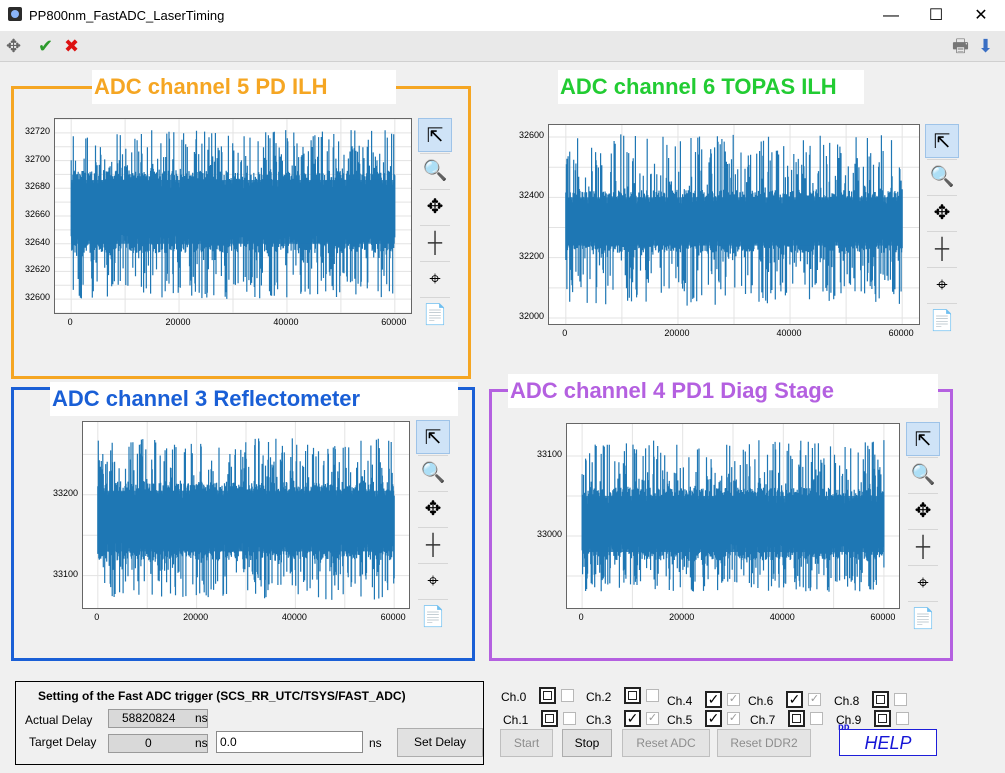 Image resolution: width=1005 pixels, height=773 pixels. Describe the element at coordinates (516, 720) in the screenshot. I see `channel-label: Ch.1` at that location.